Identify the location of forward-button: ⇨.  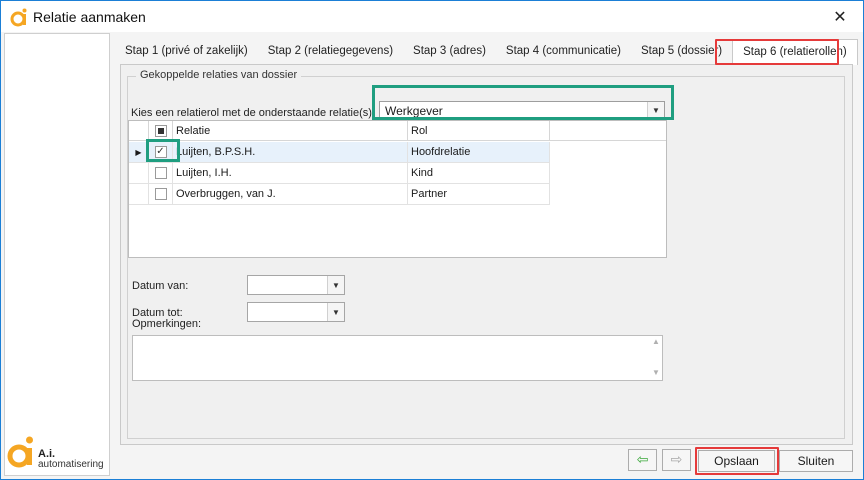
(676, 460).